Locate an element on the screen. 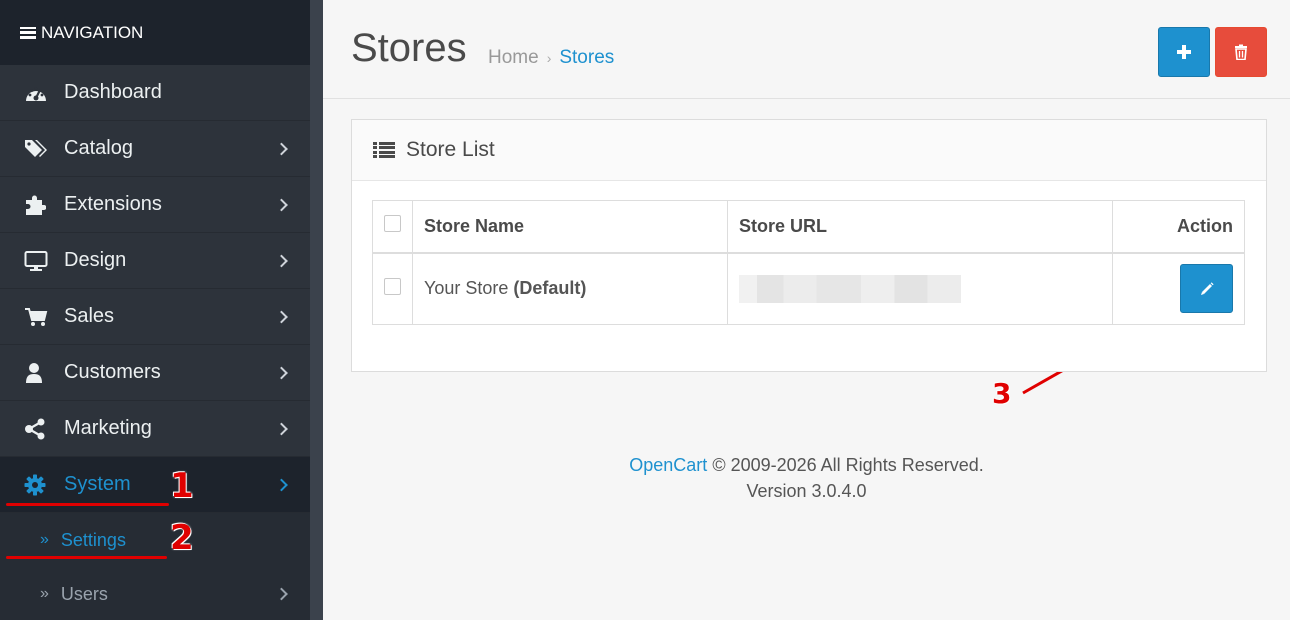 The image size is (1290, 620). sidebar-item-label: Catalog is located at coordinates (98, 148).